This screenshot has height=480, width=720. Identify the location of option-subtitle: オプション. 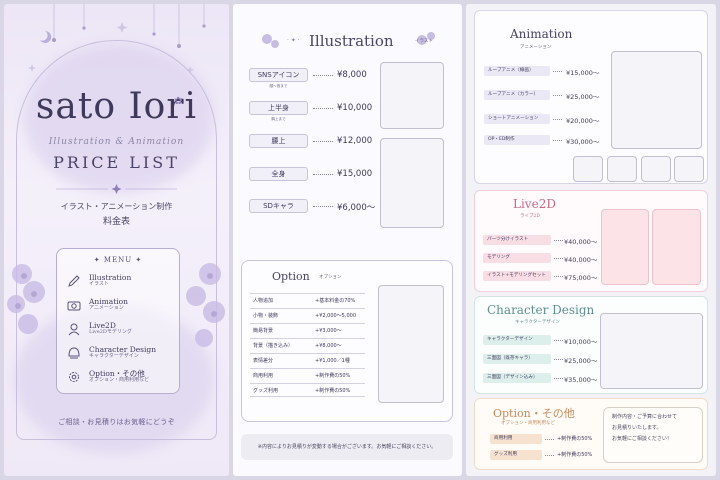
(330, 277).